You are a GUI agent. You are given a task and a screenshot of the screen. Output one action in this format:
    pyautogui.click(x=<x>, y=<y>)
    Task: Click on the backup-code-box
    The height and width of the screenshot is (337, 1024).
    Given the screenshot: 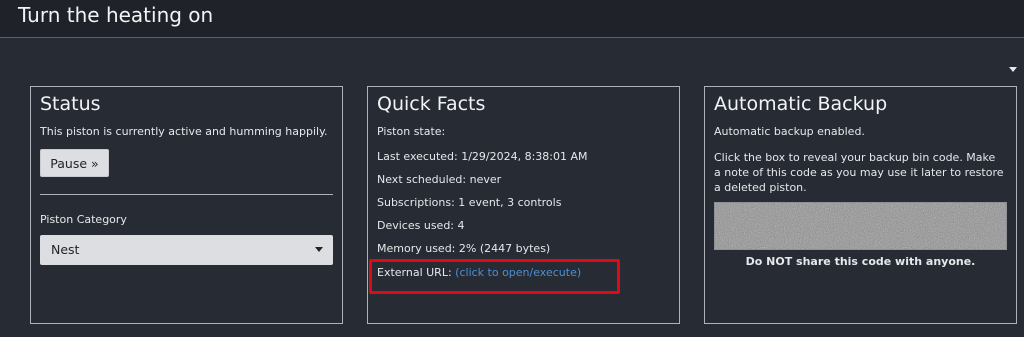 What is the action you would take?
    pyautogui.click(x=860, y=226)
    